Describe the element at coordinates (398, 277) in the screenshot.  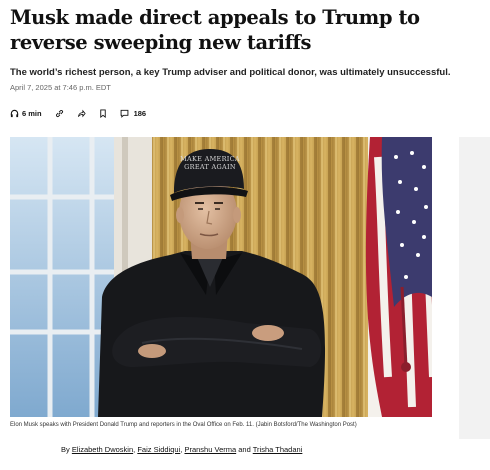
I see `american-flag` at that location.